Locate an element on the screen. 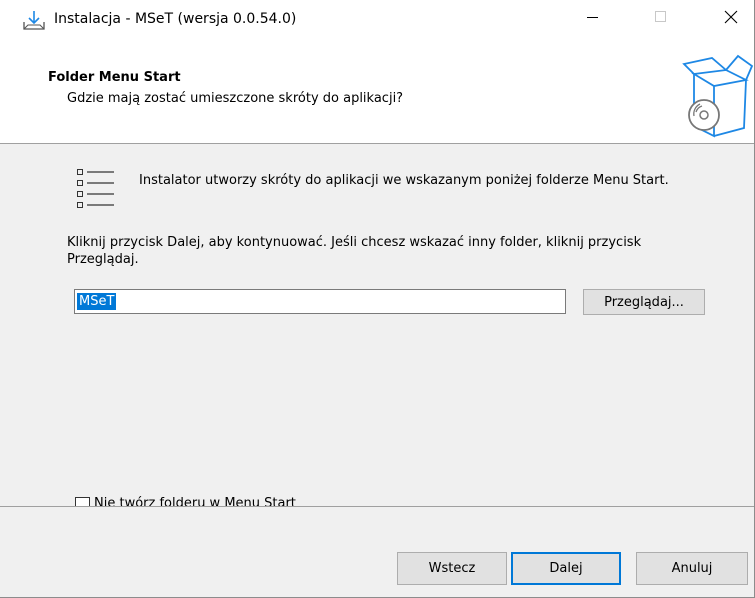  minimize-icon is located at coordinates (593, 19).